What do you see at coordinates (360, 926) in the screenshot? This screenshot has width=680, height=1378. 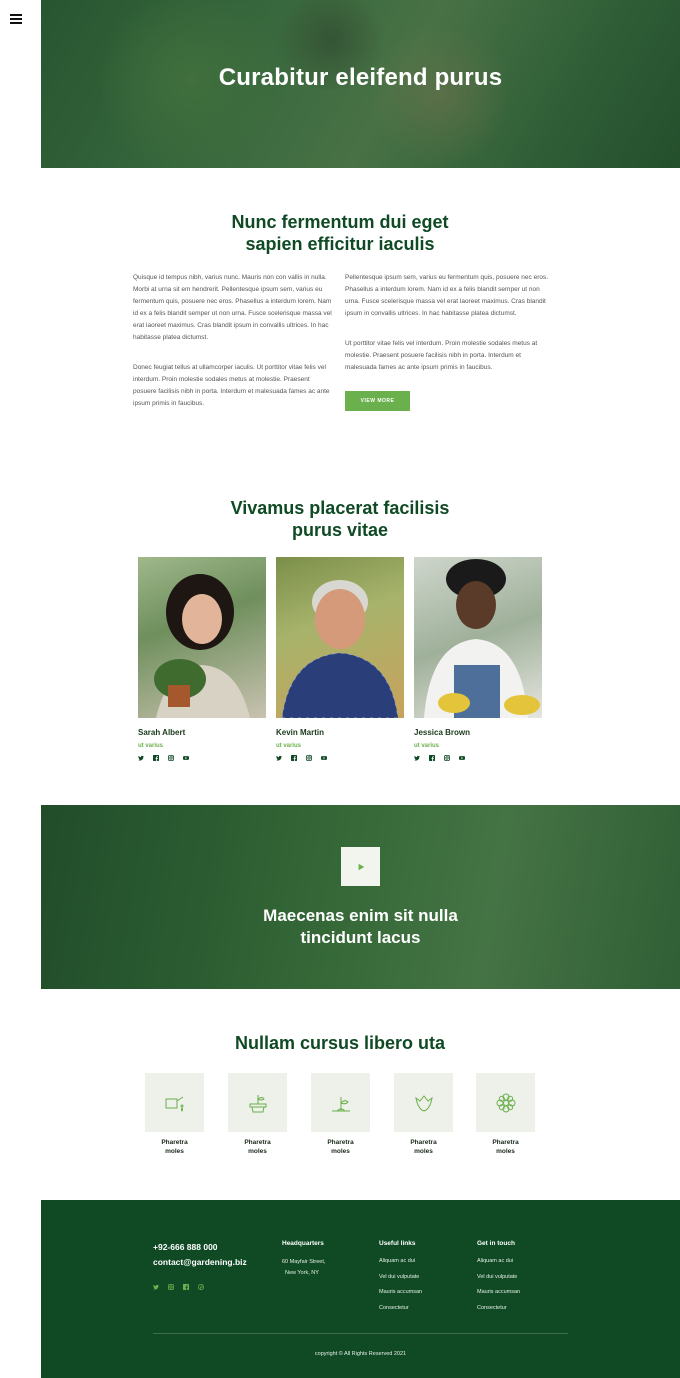 I see `video-title: Maecenas enim sit nulla tincidunt lacus` at bounding box center [360, 926].